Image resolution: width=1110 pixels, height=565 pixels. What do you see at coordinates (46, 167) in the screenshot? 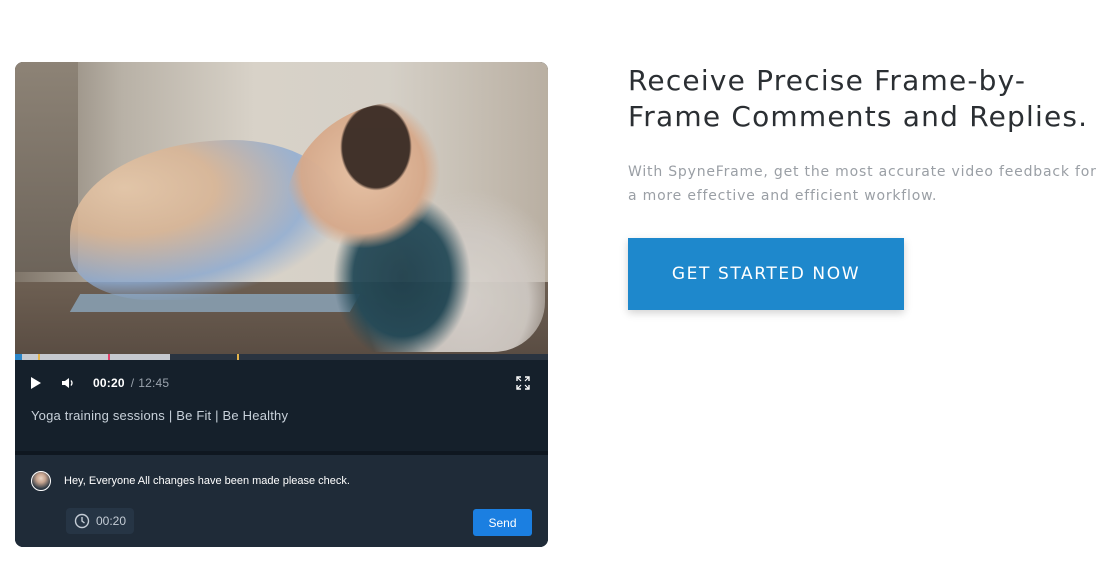
I see `video-wall-shape` at bounding box center [46, 167].